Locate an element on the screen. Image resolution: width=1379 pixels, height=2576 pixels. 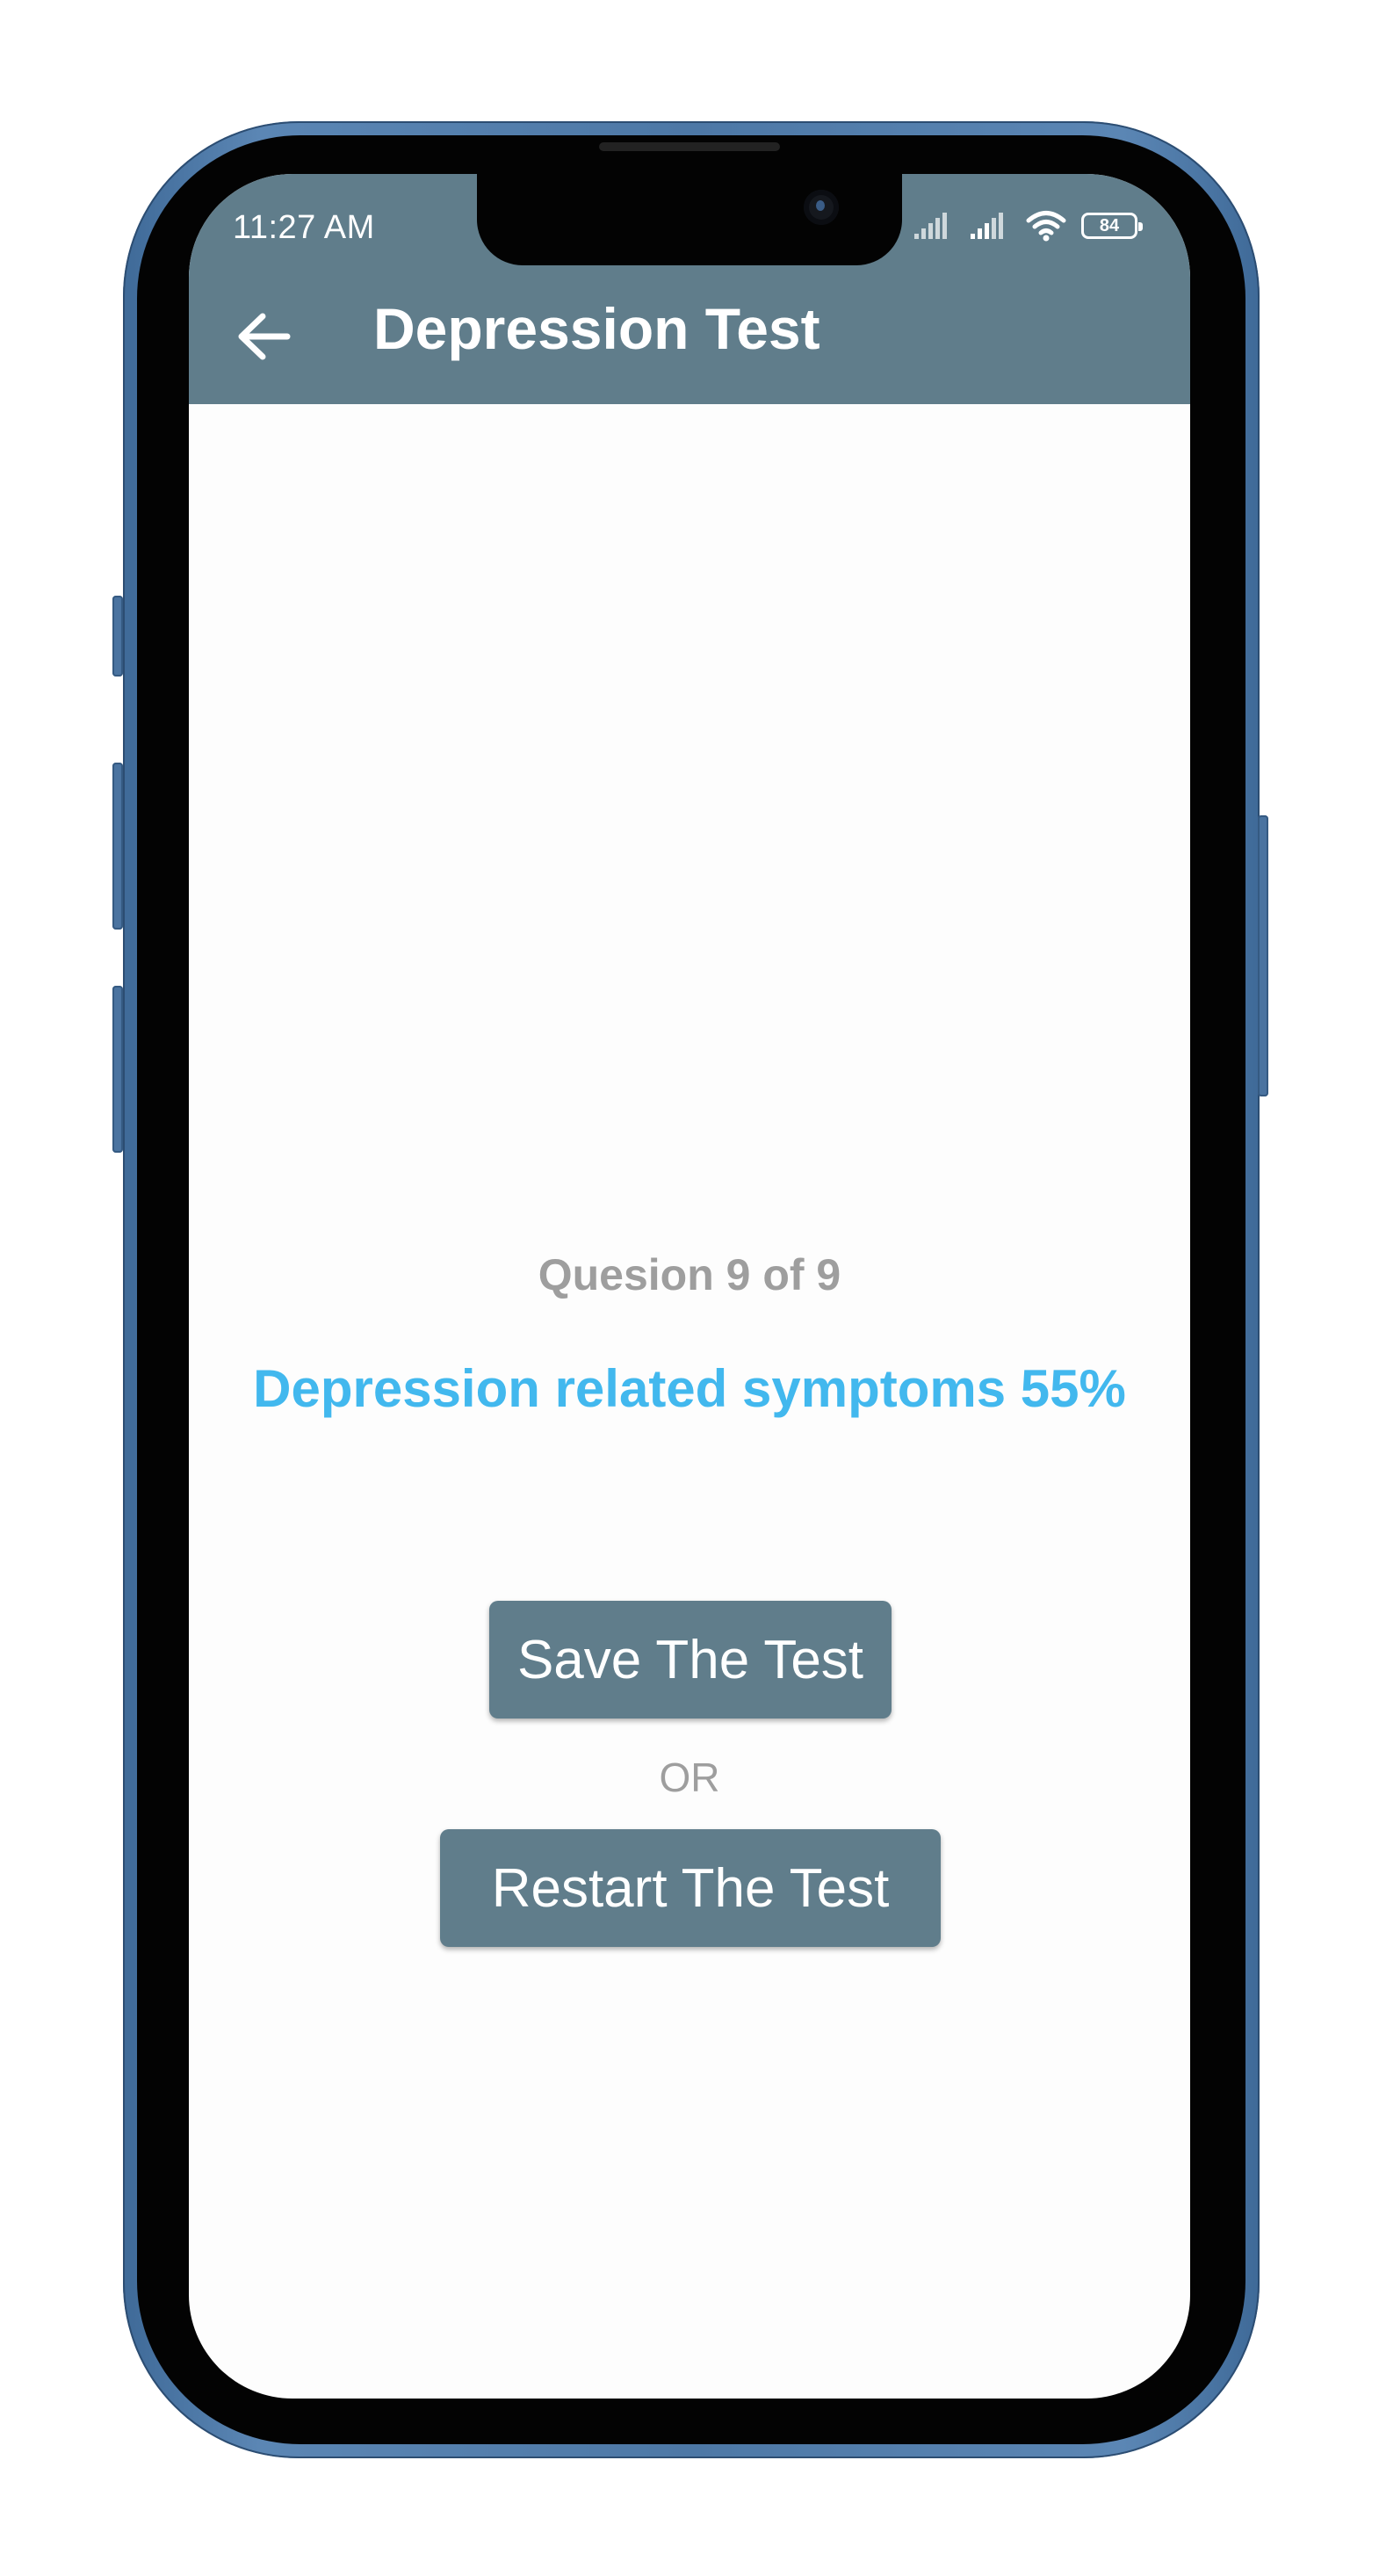
mute-switch is located at coordinates (117, 636).